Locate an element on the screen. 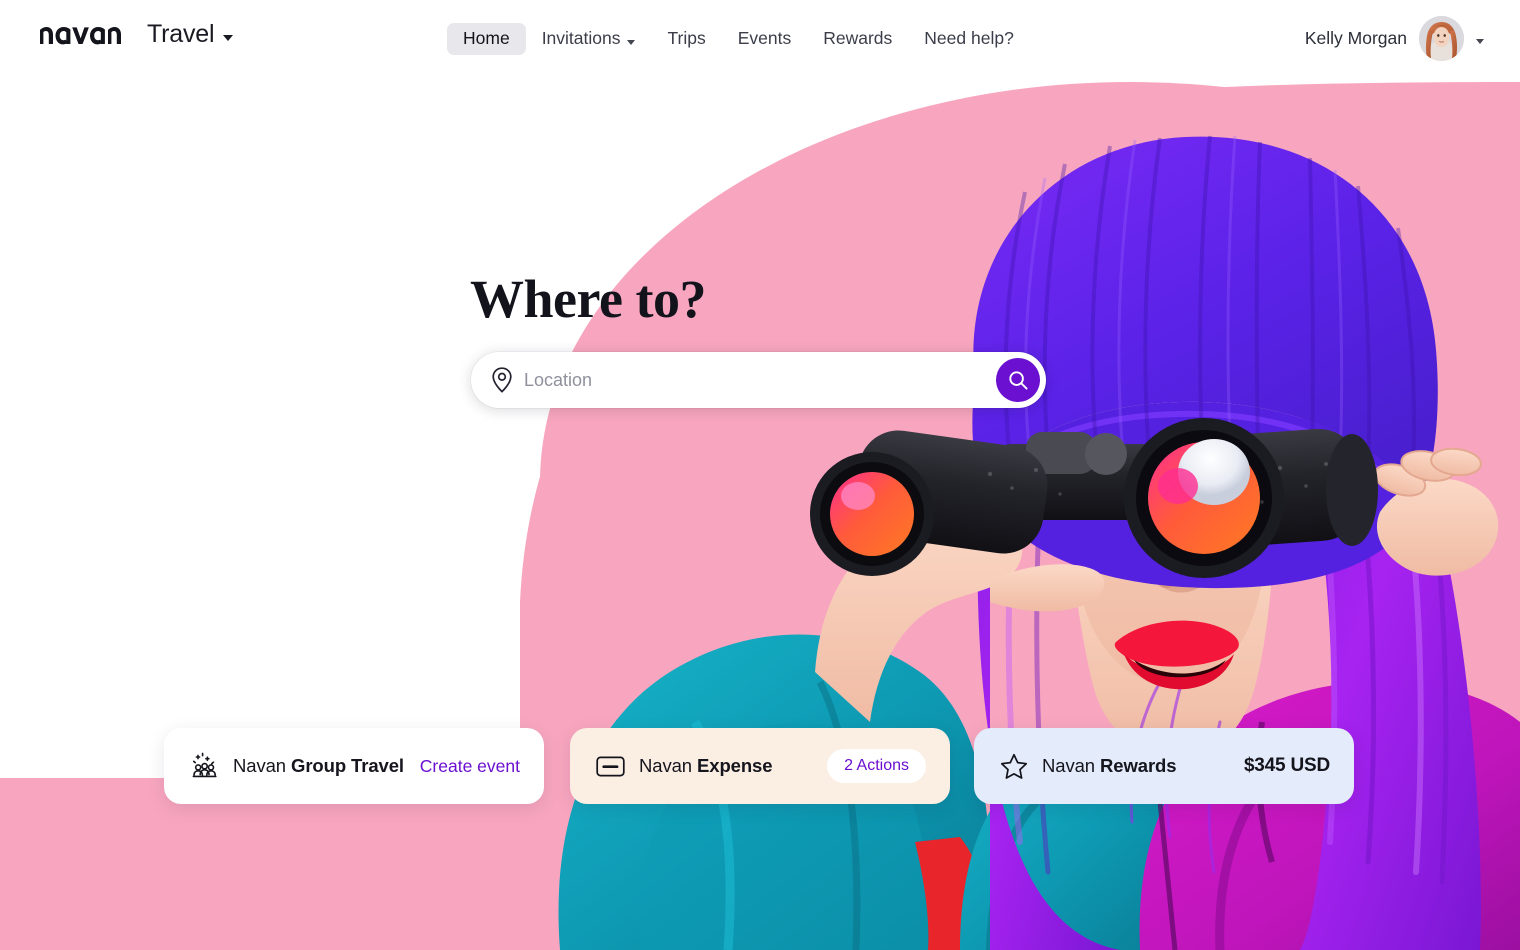 This screenshot has height=950, width=1520. brand-product-label: Travel is located at coordinates (181, 34).